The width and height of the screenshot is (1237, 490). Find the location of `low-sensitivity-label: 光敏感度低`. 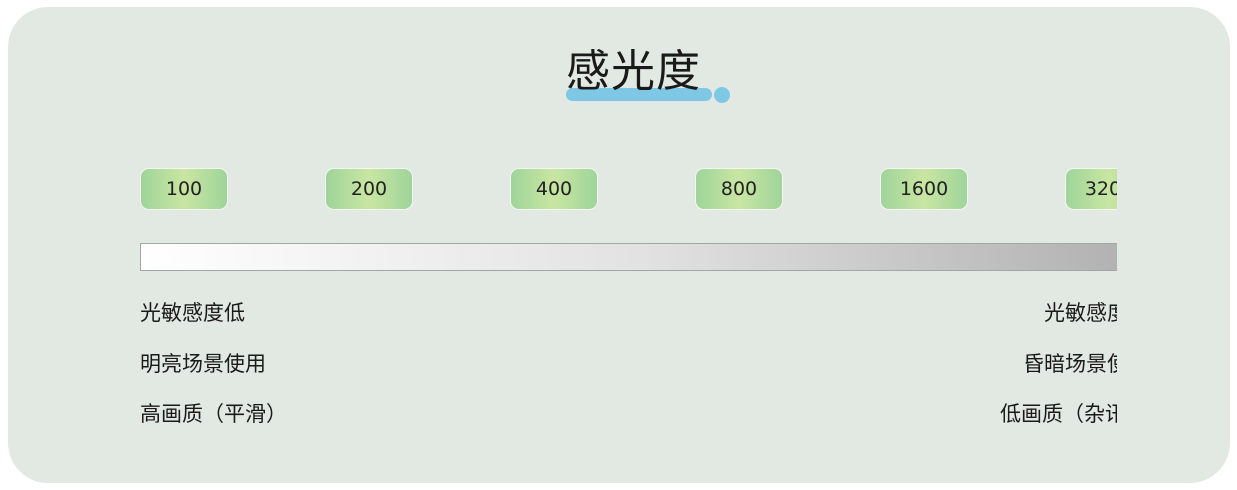

low-sensitivity-label: 光敏感度低 is located at coordinates (192, 313).